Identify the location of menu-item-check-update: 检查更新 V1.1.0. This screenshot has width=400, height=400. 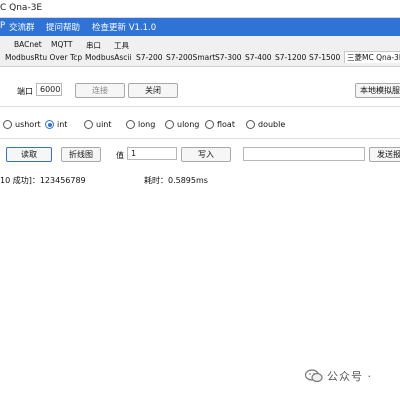
(124, 27).